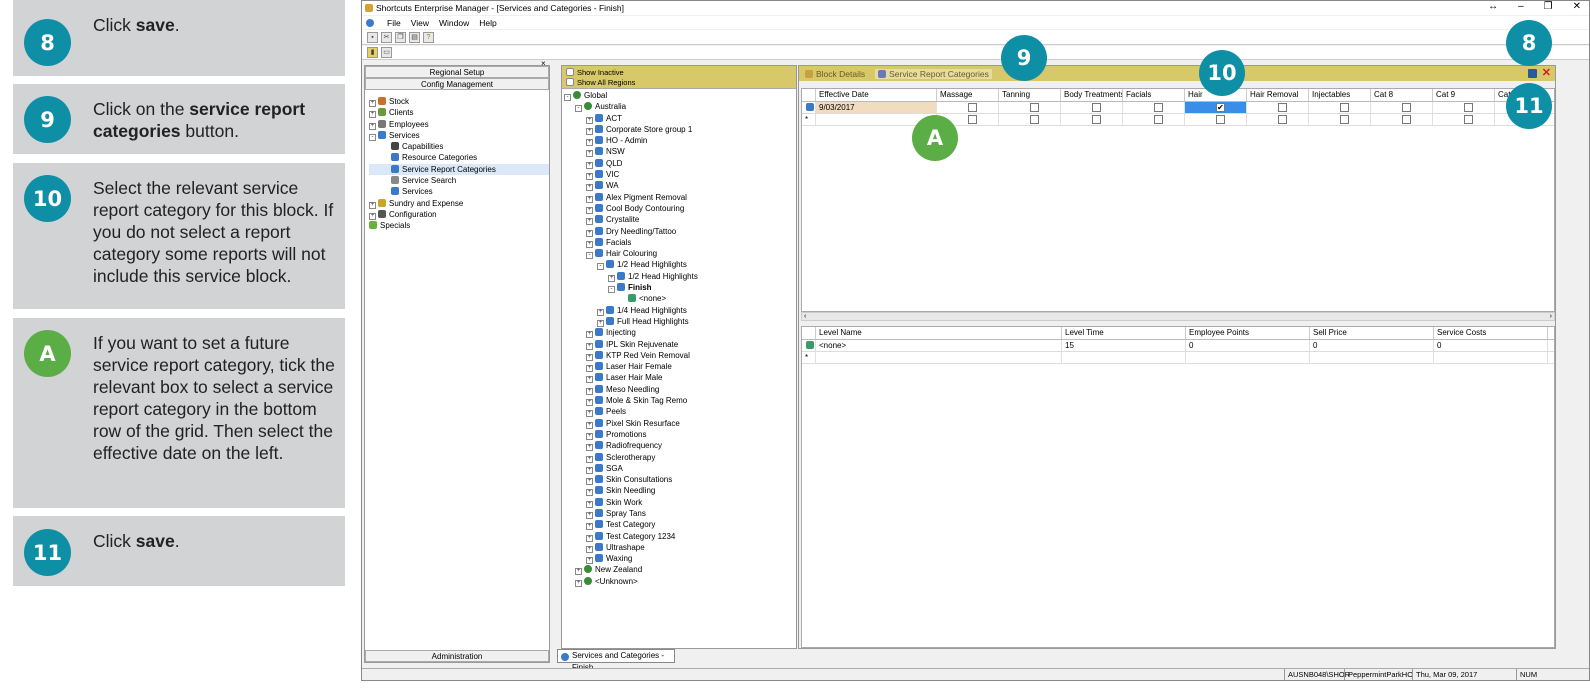  I want to click on service-tree-item: + Waxing, so click(680, 559).